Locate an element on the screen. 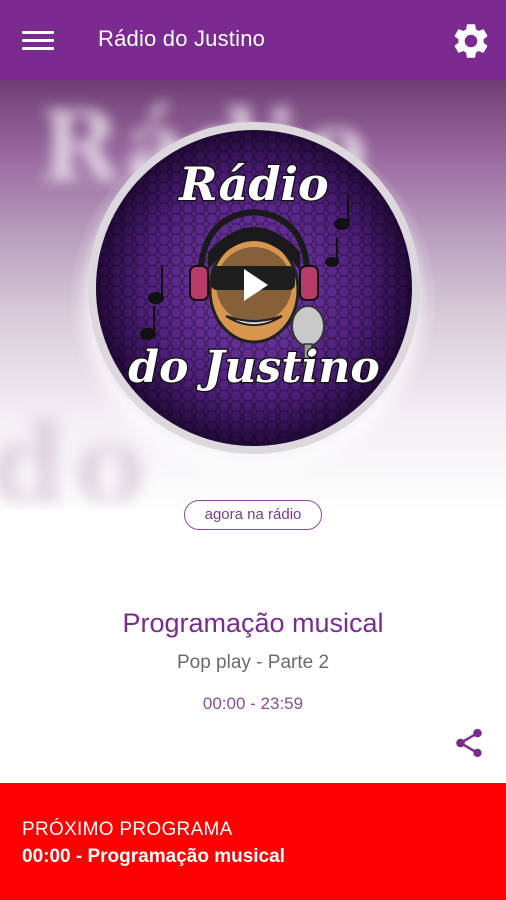 This screenshot has height=900, width=506. app-title: Rádio do Justino is located at coordinates (182, 38).